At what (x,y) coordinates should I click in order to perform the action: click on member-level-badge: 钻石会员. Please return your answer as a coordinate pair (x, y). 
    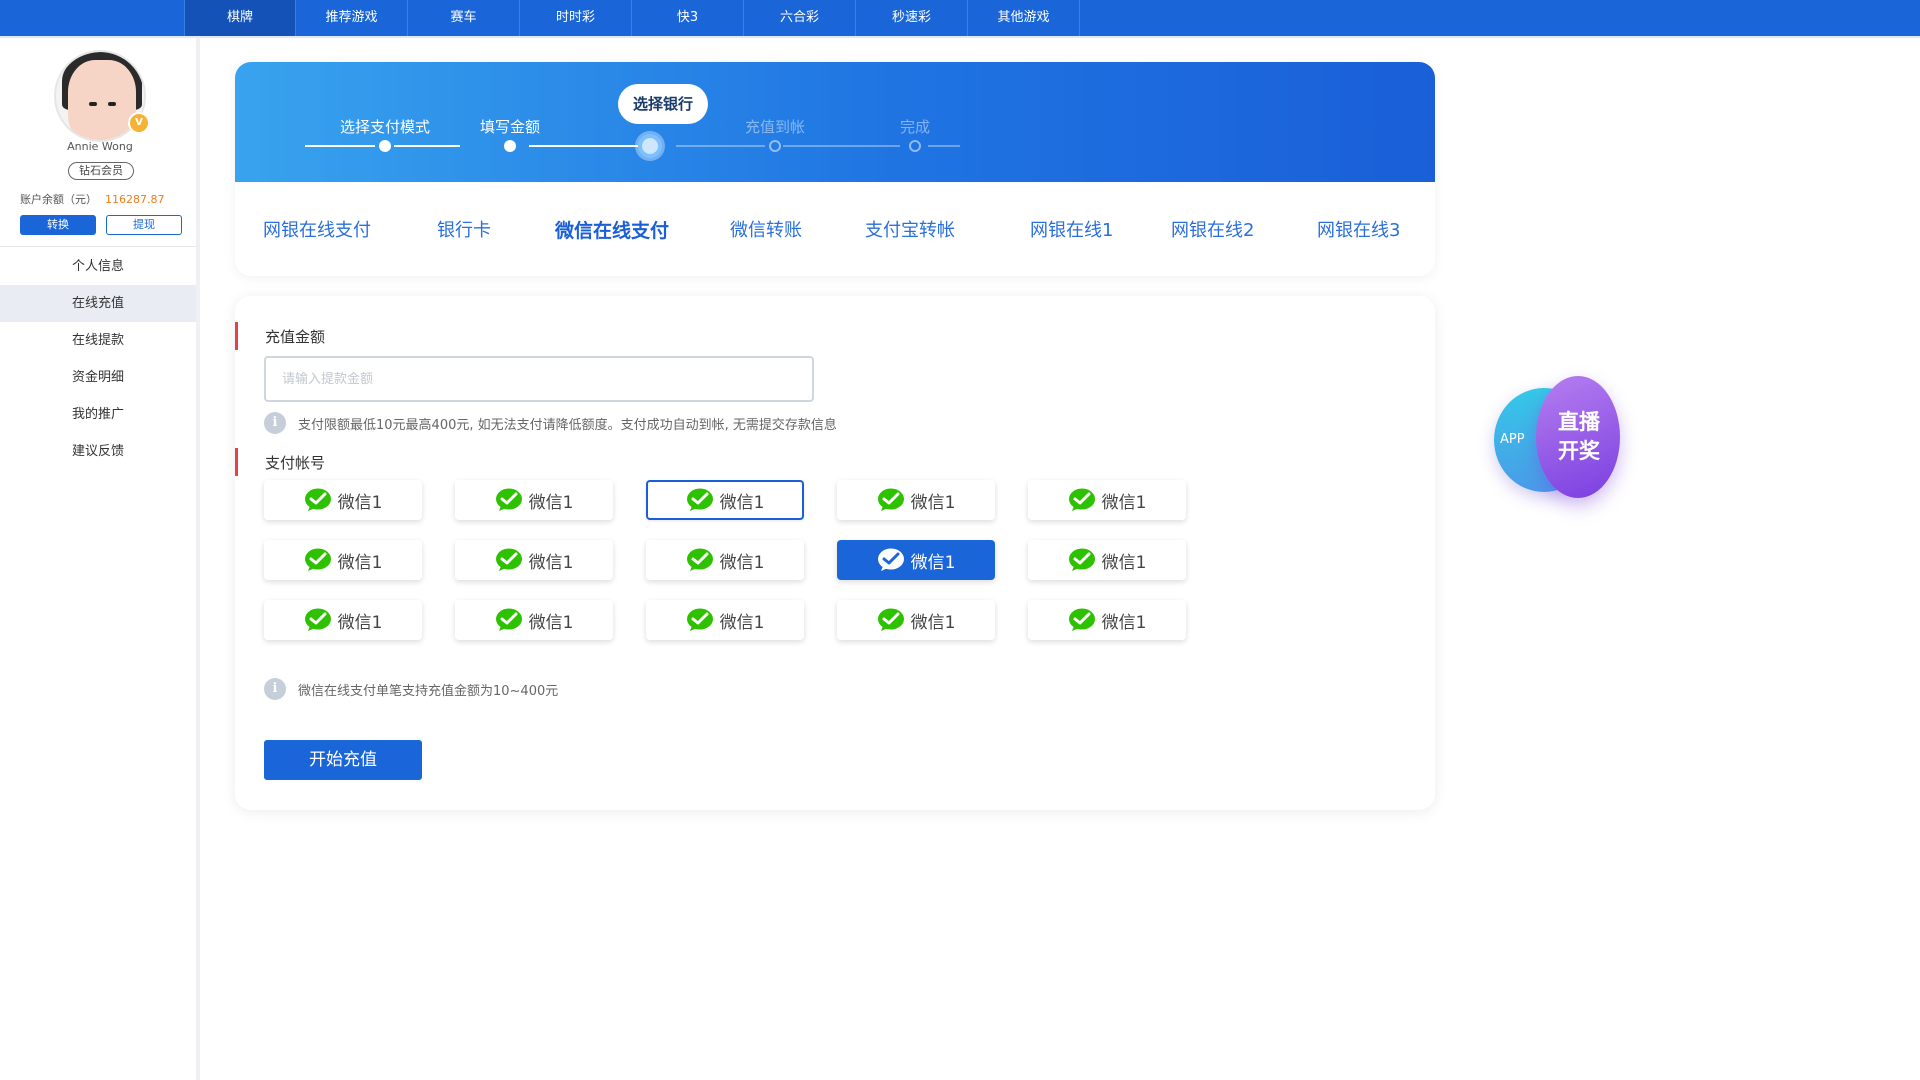
    Looking at the image, I should click on (101, 171).